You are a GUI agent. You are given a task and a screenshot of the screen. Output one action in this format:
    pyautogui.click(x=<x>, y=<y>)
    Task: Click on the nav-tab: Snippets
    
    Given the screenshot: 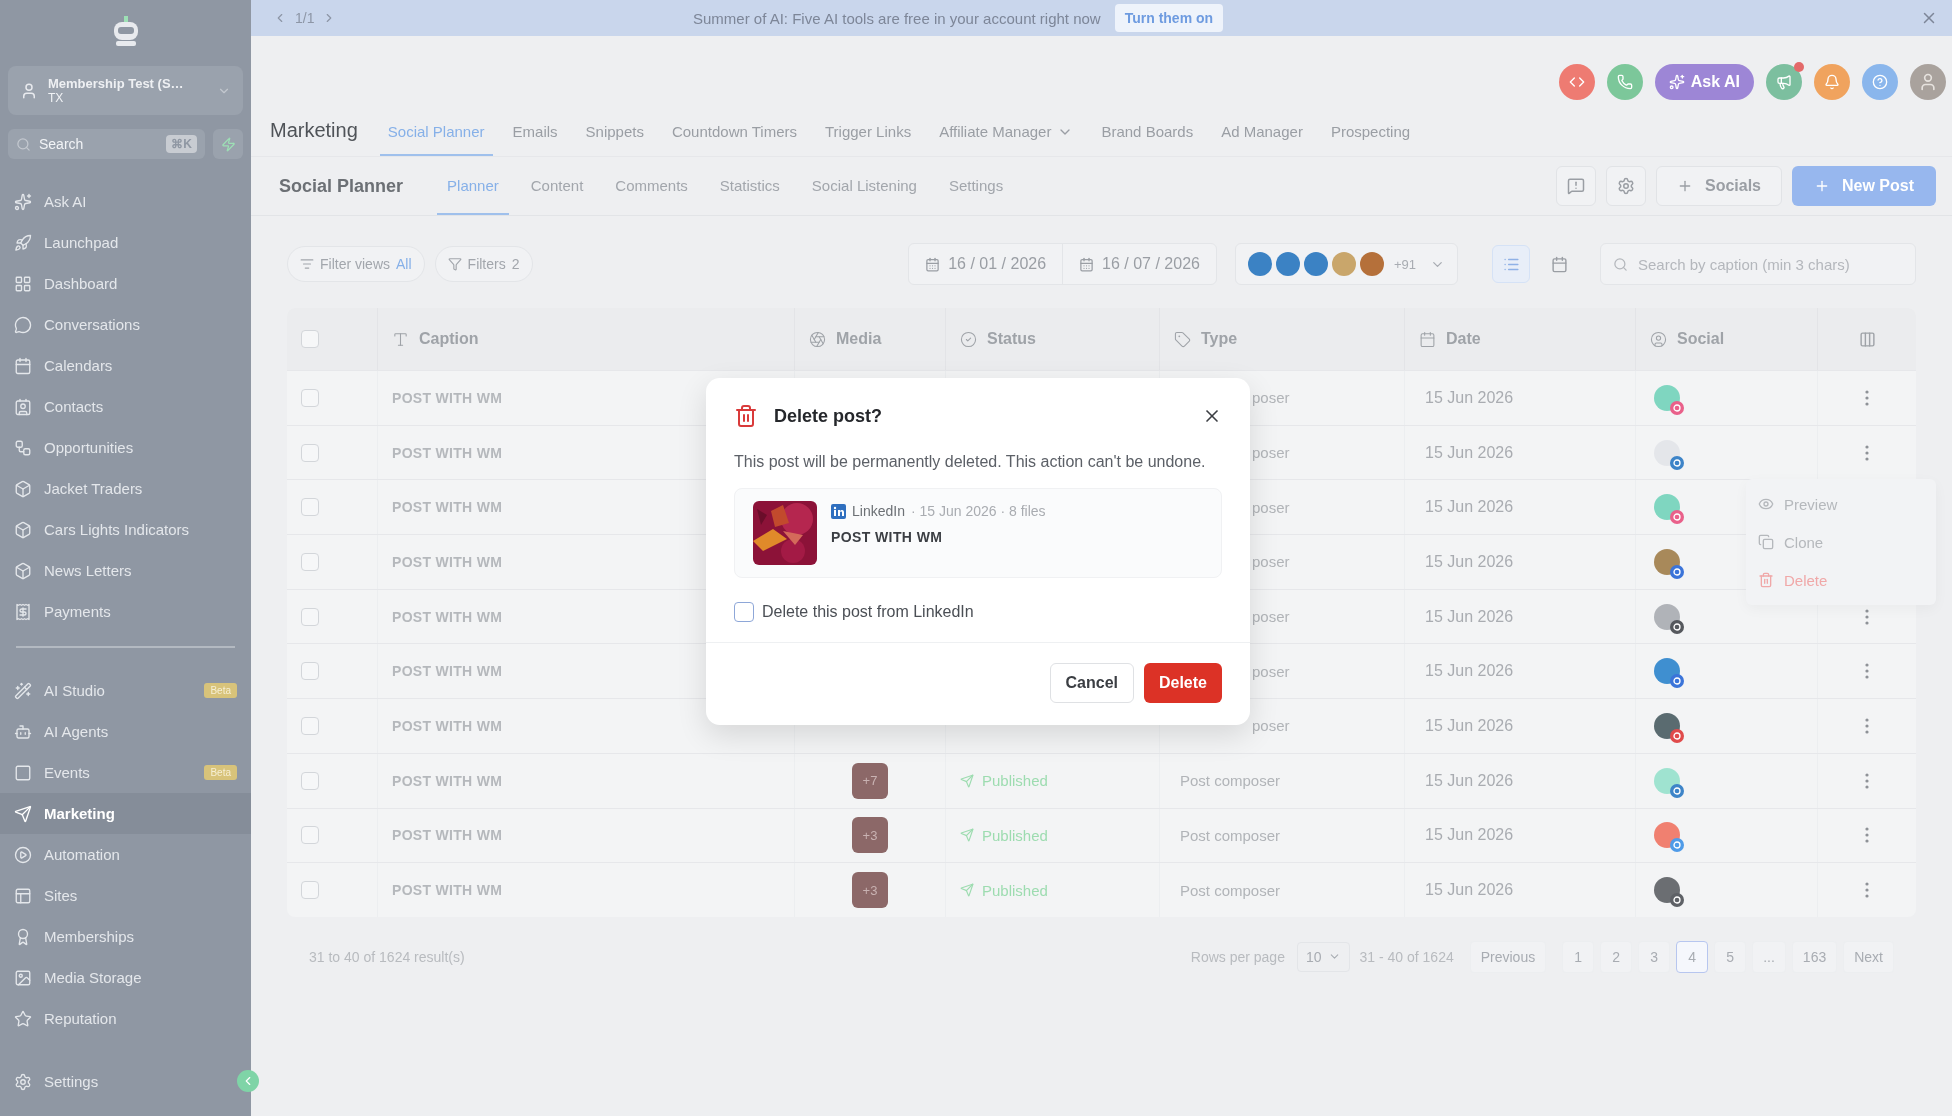 What is the action you would take?
    pyautogui.click(x=614, y=139)
    